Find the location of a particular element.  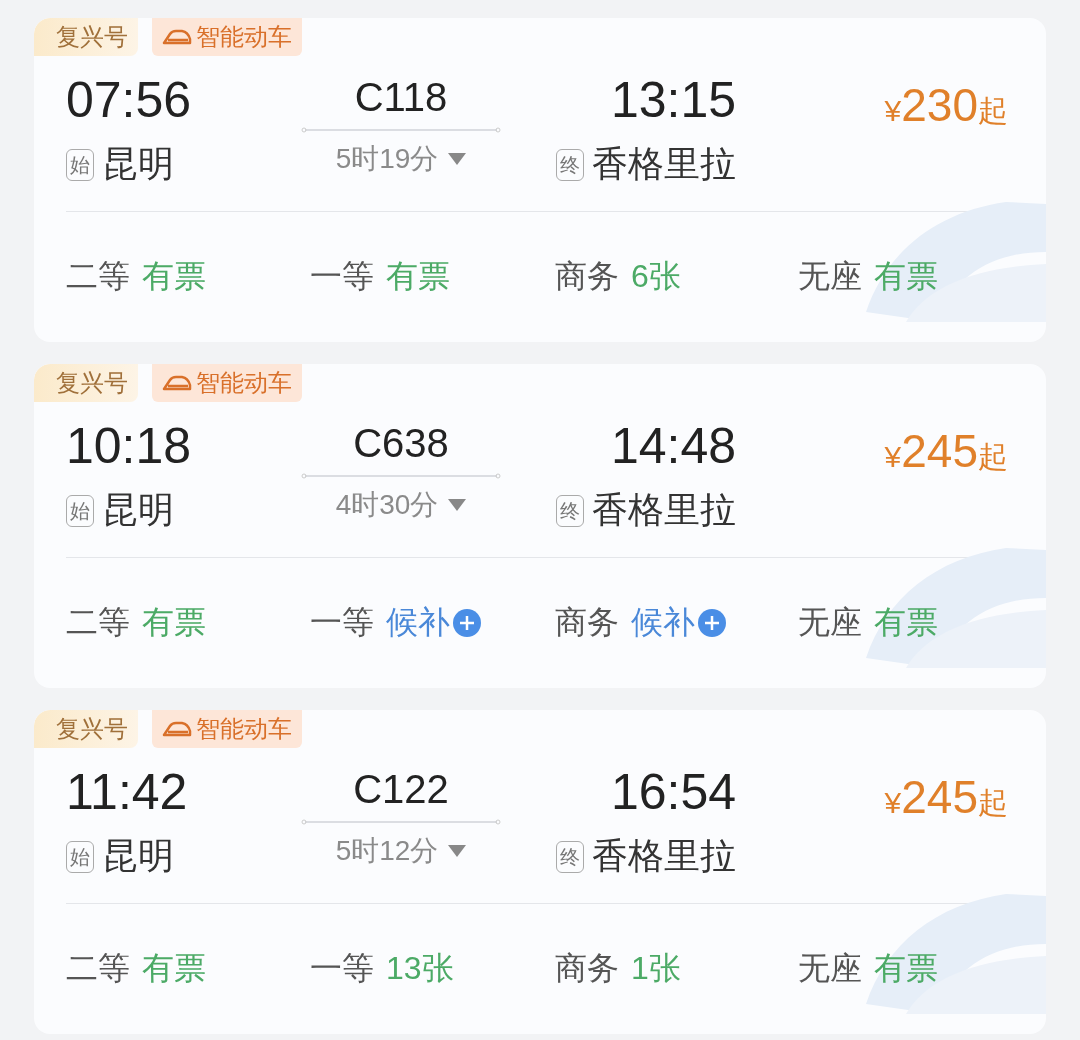

seat-status: 6张 is located at coordinates (656, 276).